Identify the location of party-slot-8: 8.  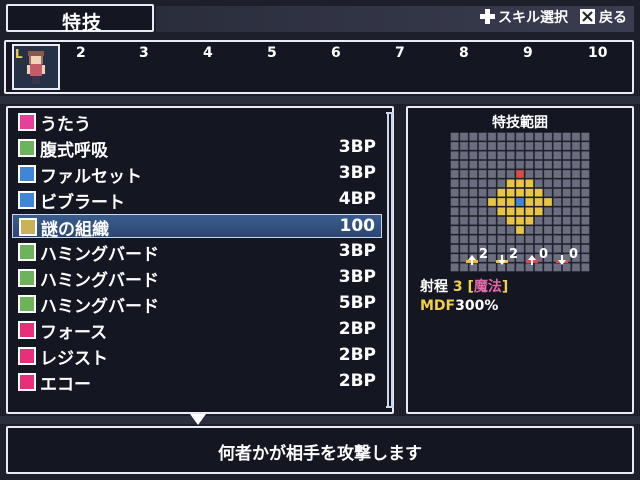
(464, 53).